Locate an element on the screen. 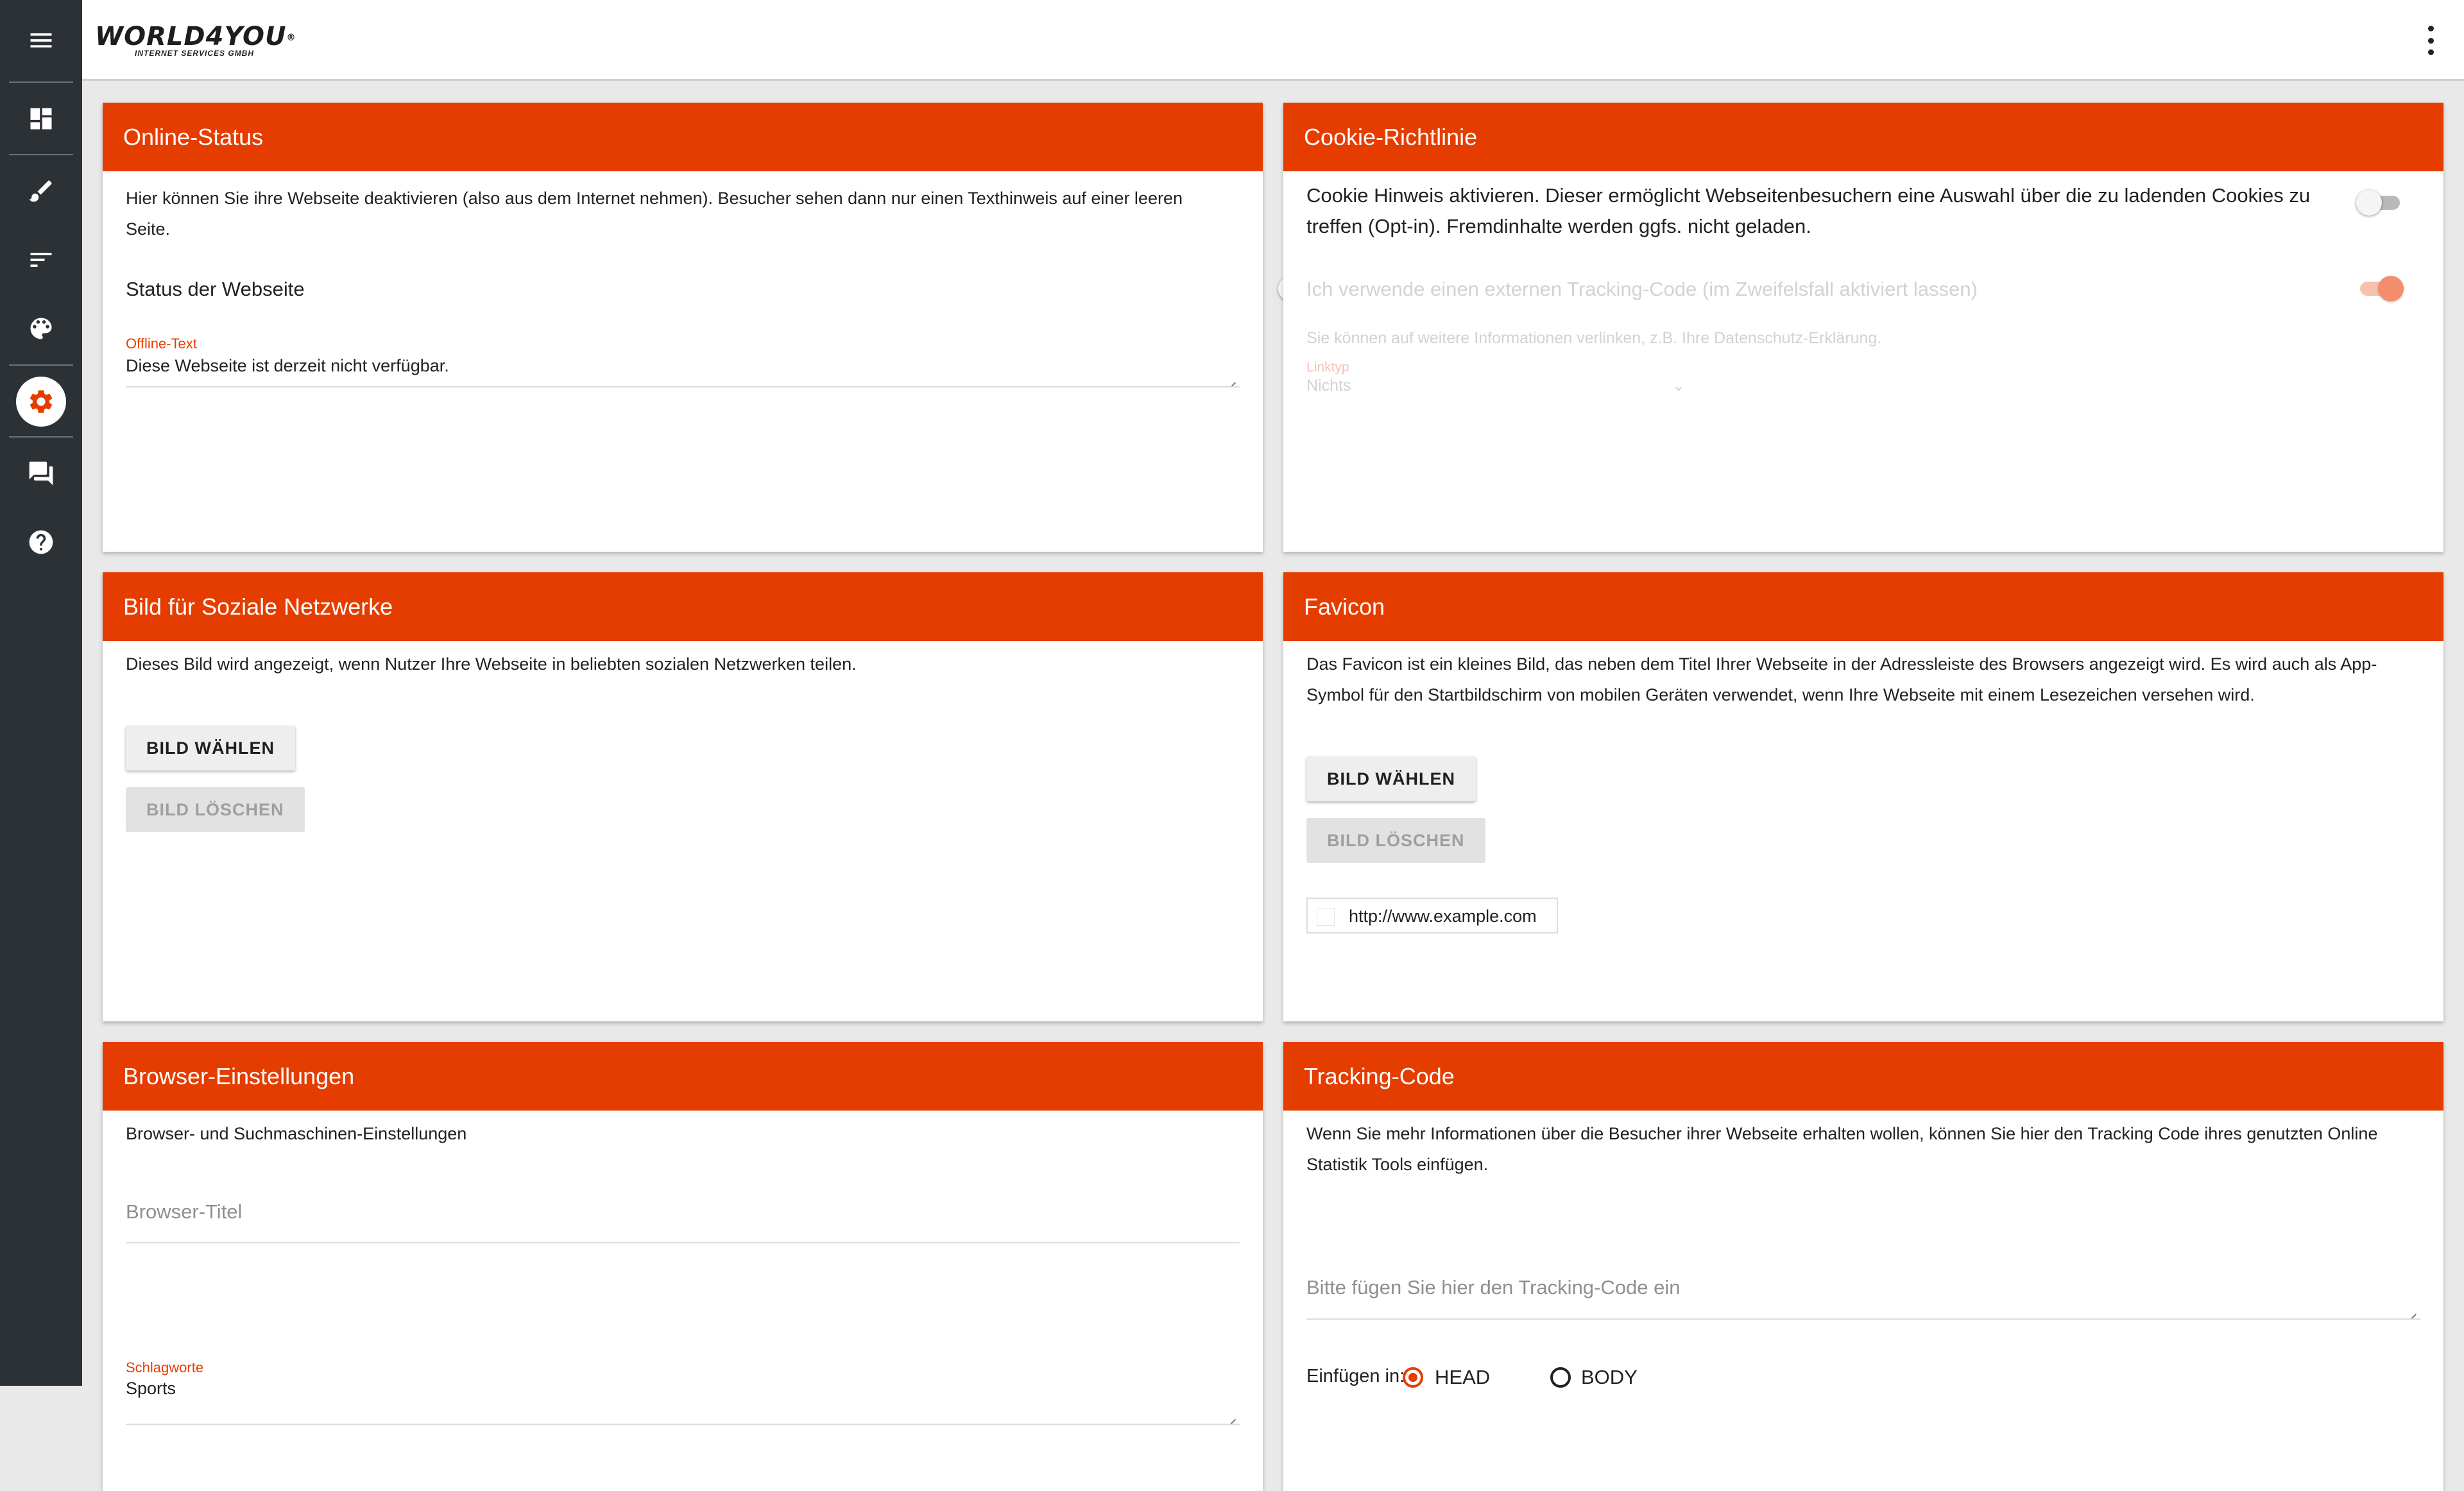 This screenshot has width=2464, height=1491. sidebar-item-help is located at coordinates (41, 542).